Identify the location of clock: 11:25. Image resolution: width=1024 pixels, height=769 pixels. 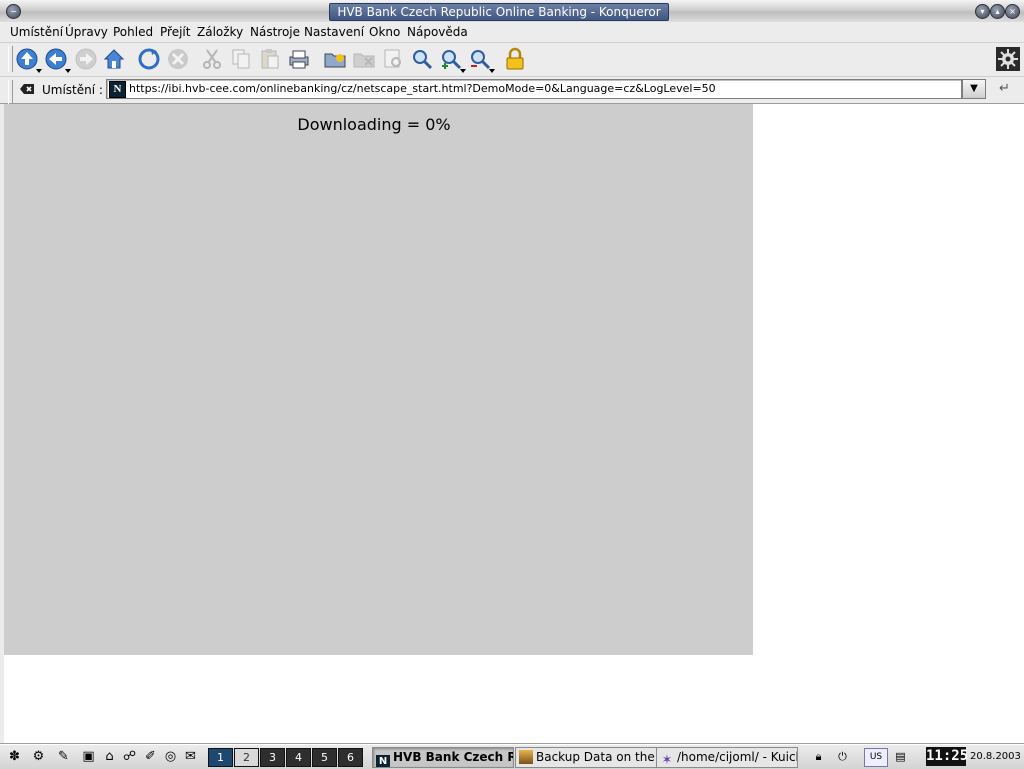
(947, 756).